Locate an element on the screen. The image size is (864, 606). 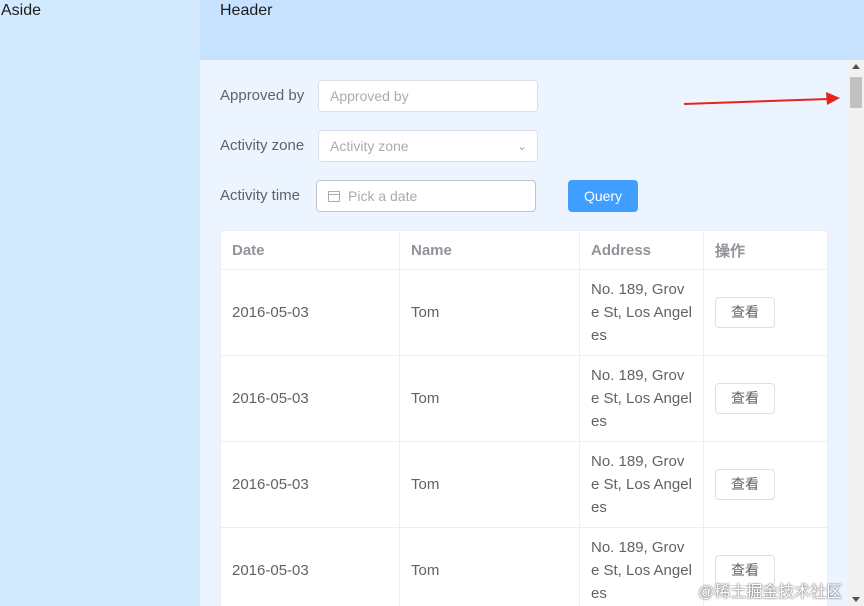
header: Header is located at coordinates (532, 30).